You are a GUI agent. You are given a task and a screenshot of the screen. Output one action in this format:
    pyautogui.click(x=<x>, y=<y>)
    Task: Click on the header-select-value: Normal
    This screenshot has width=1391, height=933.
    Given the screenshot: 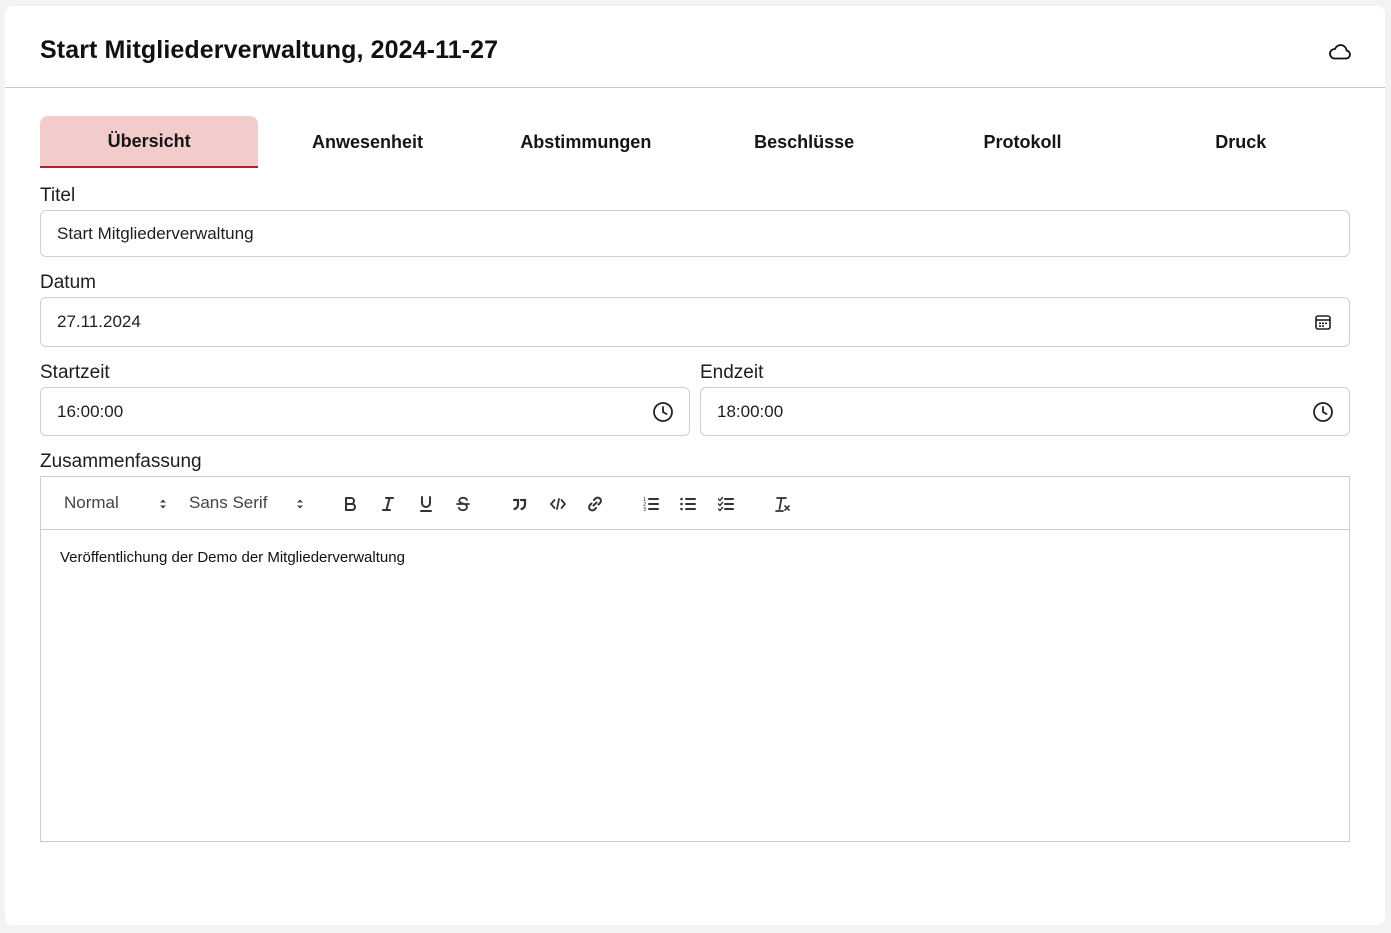 What is the action you would take?
    pyautogui.click(x=91, y=502)
    